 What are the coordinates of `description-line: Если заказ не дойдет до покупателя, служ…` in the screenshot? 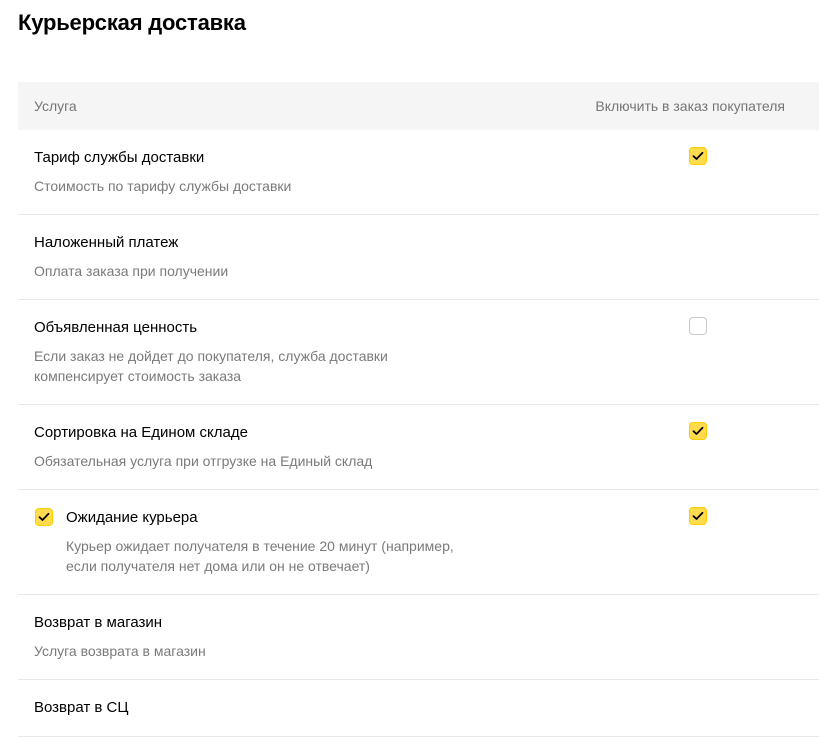 It's located at (211, 356).